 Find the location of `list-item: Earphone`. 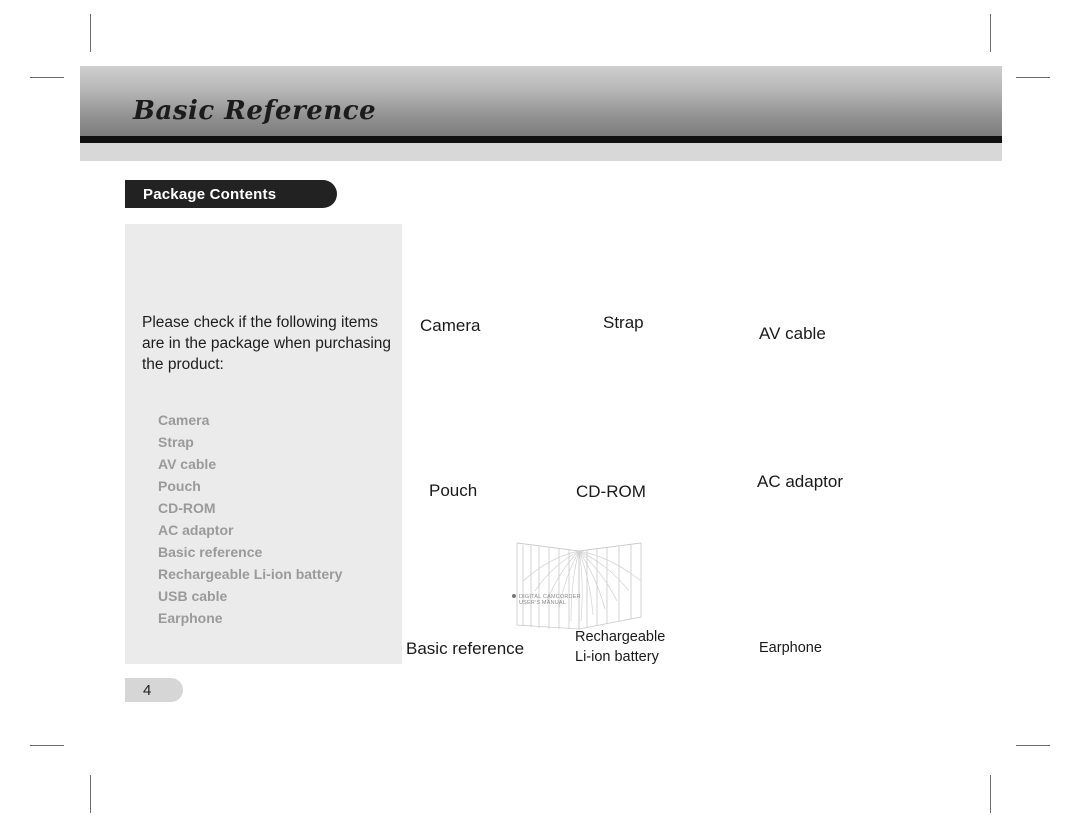

list-item: Earphone is located at coordinates (190, 618).